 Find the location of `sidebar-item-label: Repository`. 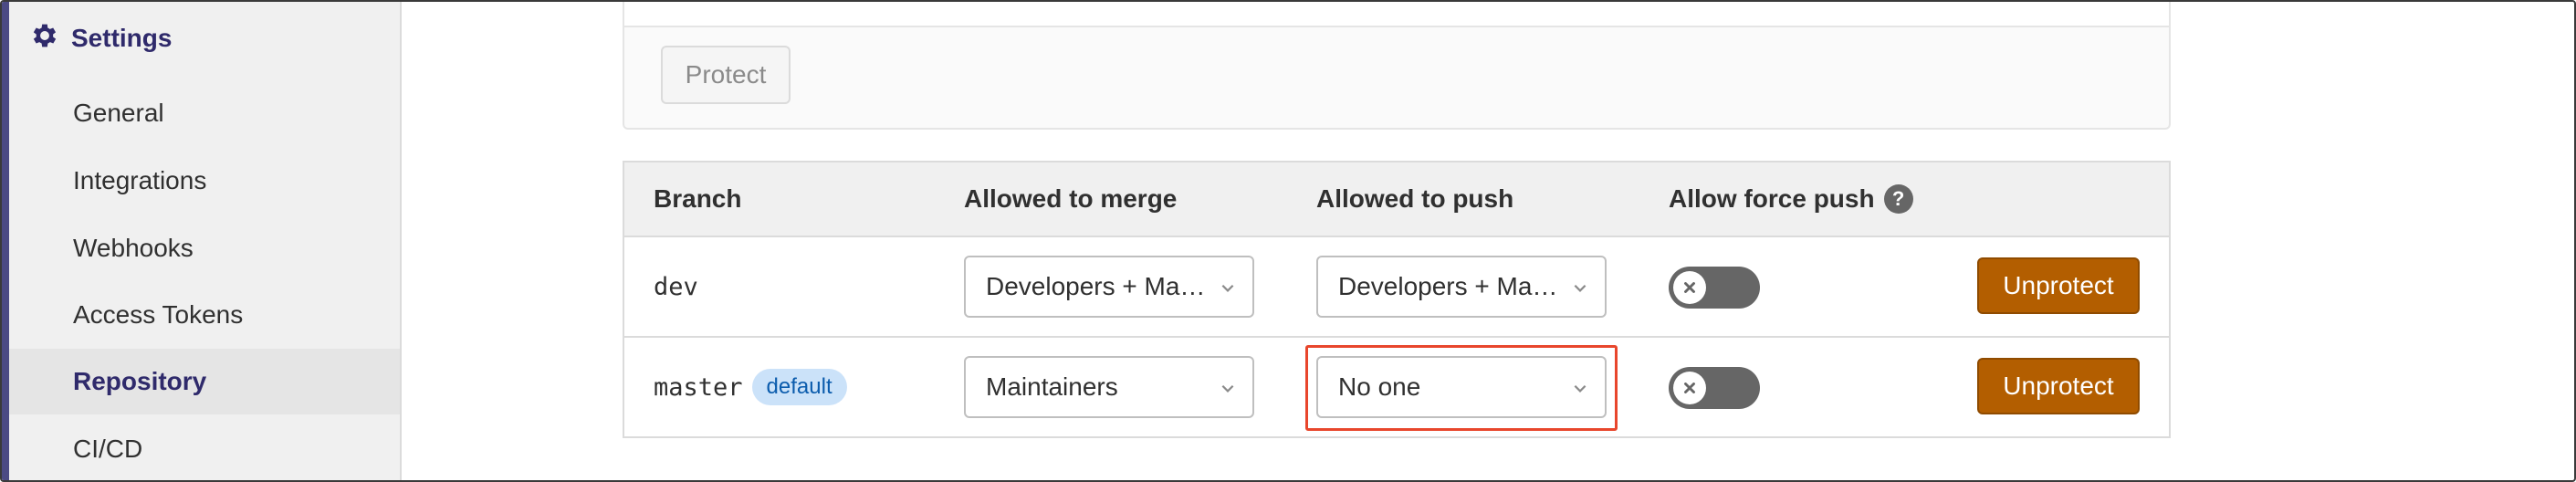

sidebar-item-label: Repository is located at coordinates (140, 381).